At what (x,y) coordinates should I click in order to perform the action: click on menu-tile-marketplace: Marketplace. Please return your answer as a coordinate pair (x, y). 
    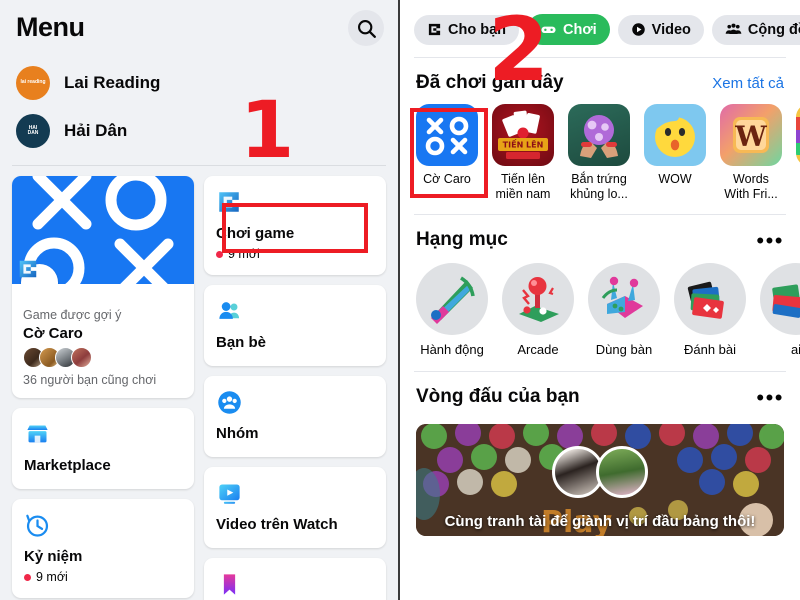
    Looking at the image, I should click on (103, 448).